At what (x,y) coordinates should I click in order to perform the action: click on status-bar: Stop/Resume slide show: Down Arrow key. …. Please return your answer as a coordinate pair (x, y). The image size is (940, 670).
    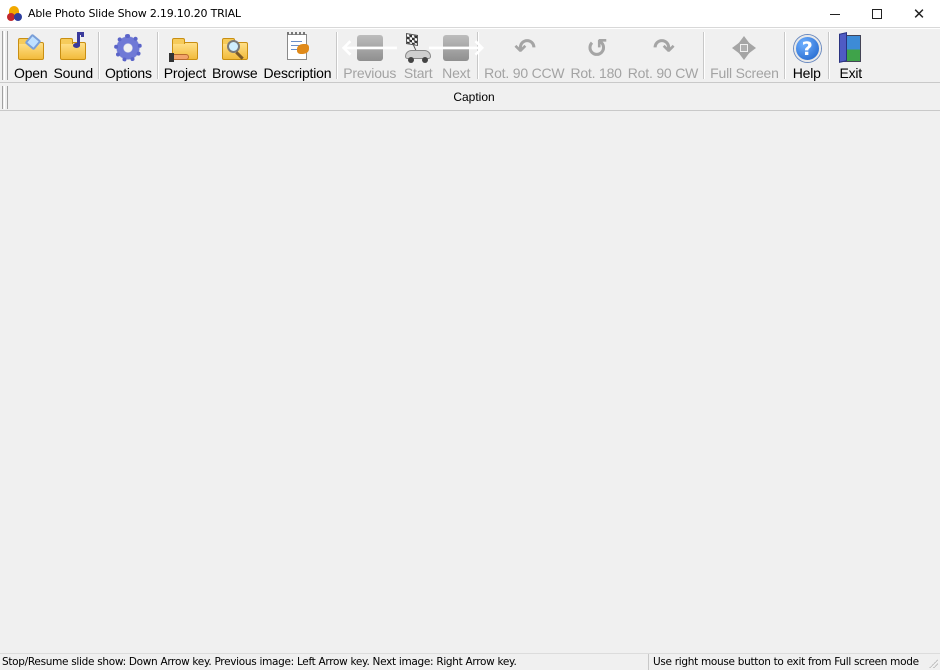
    Looking at the image, I should click on (470, 661).